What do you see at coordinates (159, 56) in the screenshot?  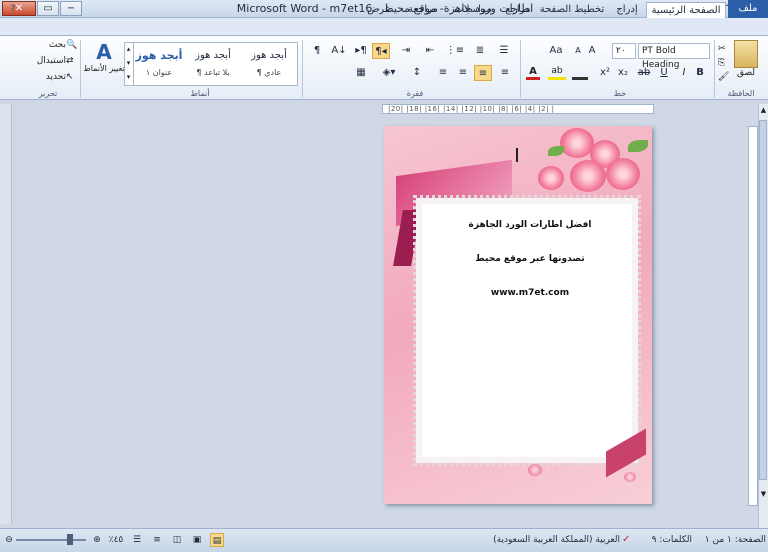 I see `style-heading1-sample: أبجد هوز` at bounding box center [159, 56].